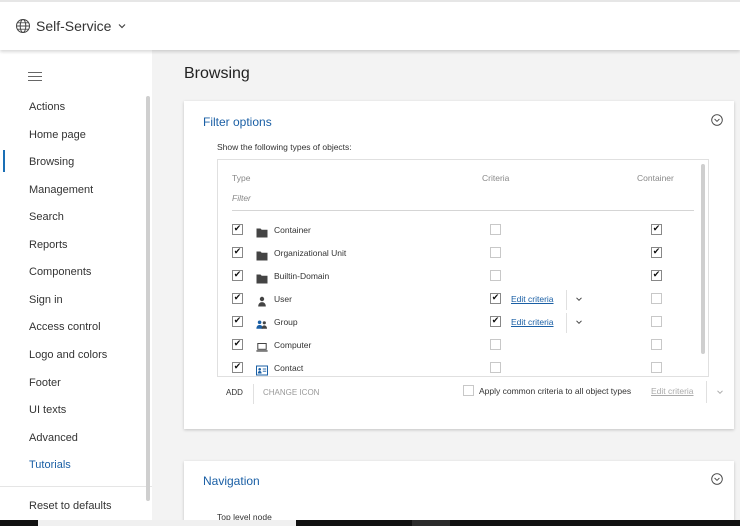  What do you see at coordinates (370, 25) in the screenshot?
I see `top-bar: Self-Service` at bounding box center [370, 25].